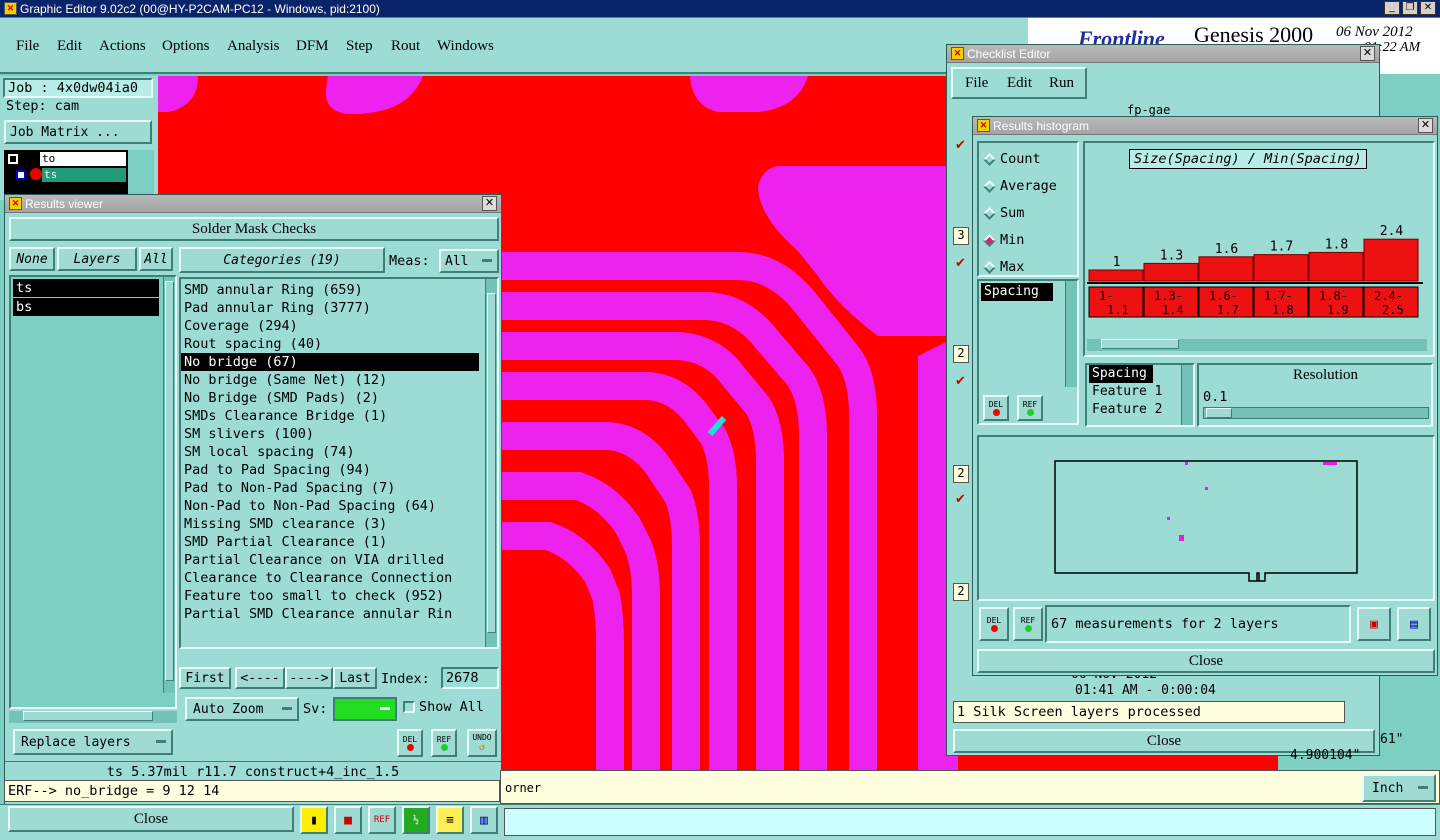 The height and width of the screenshot is (840, 1440). I want to click on menu-analysis: Analysis, so click(253, 46).